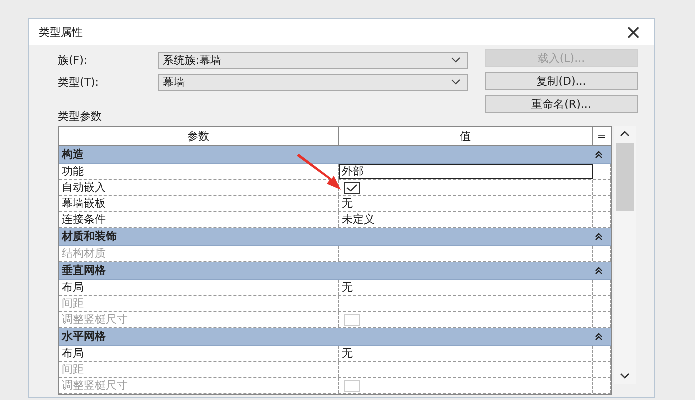 The height and width of the screenshot is (400, 695). I want to click on scrollbar, so click(625, 255).